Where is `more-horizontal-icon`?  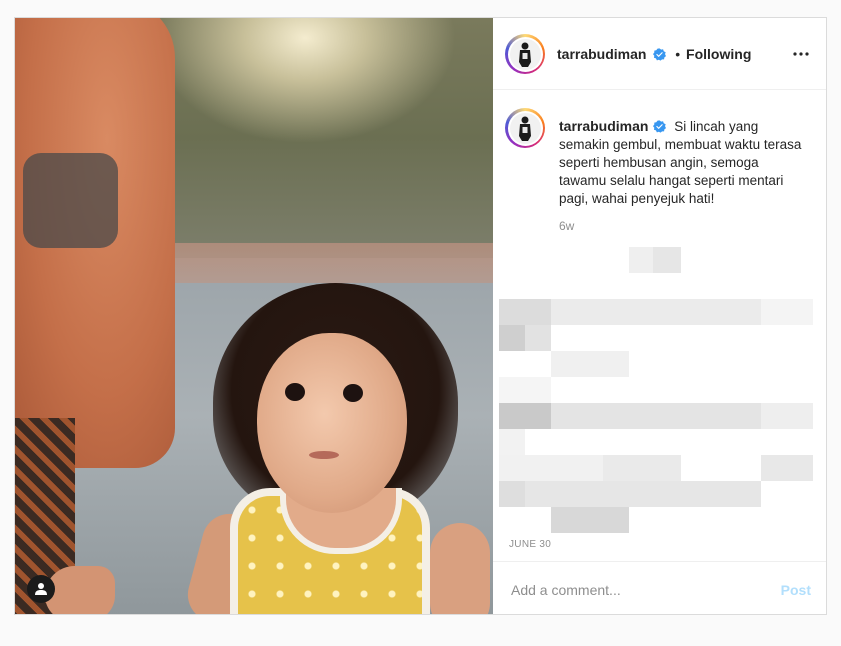
more-horizontal-icon is located at coordinates (801, 54).